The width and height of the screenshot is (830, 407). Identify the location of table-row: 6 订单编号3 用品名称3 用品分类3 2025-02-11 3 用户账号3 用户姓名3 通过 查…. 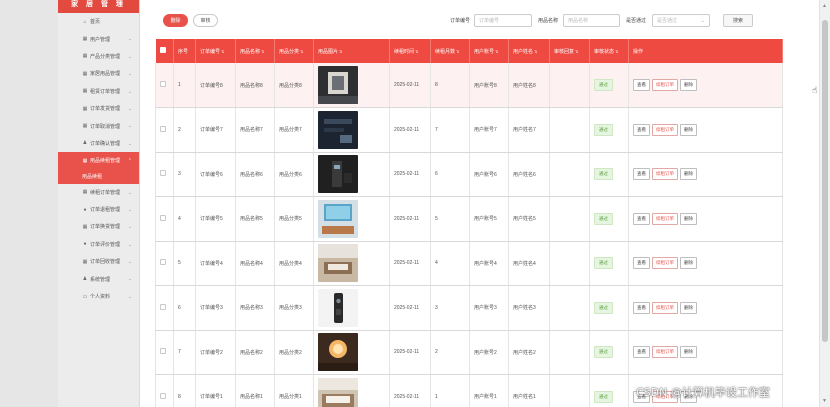
(469, 308).